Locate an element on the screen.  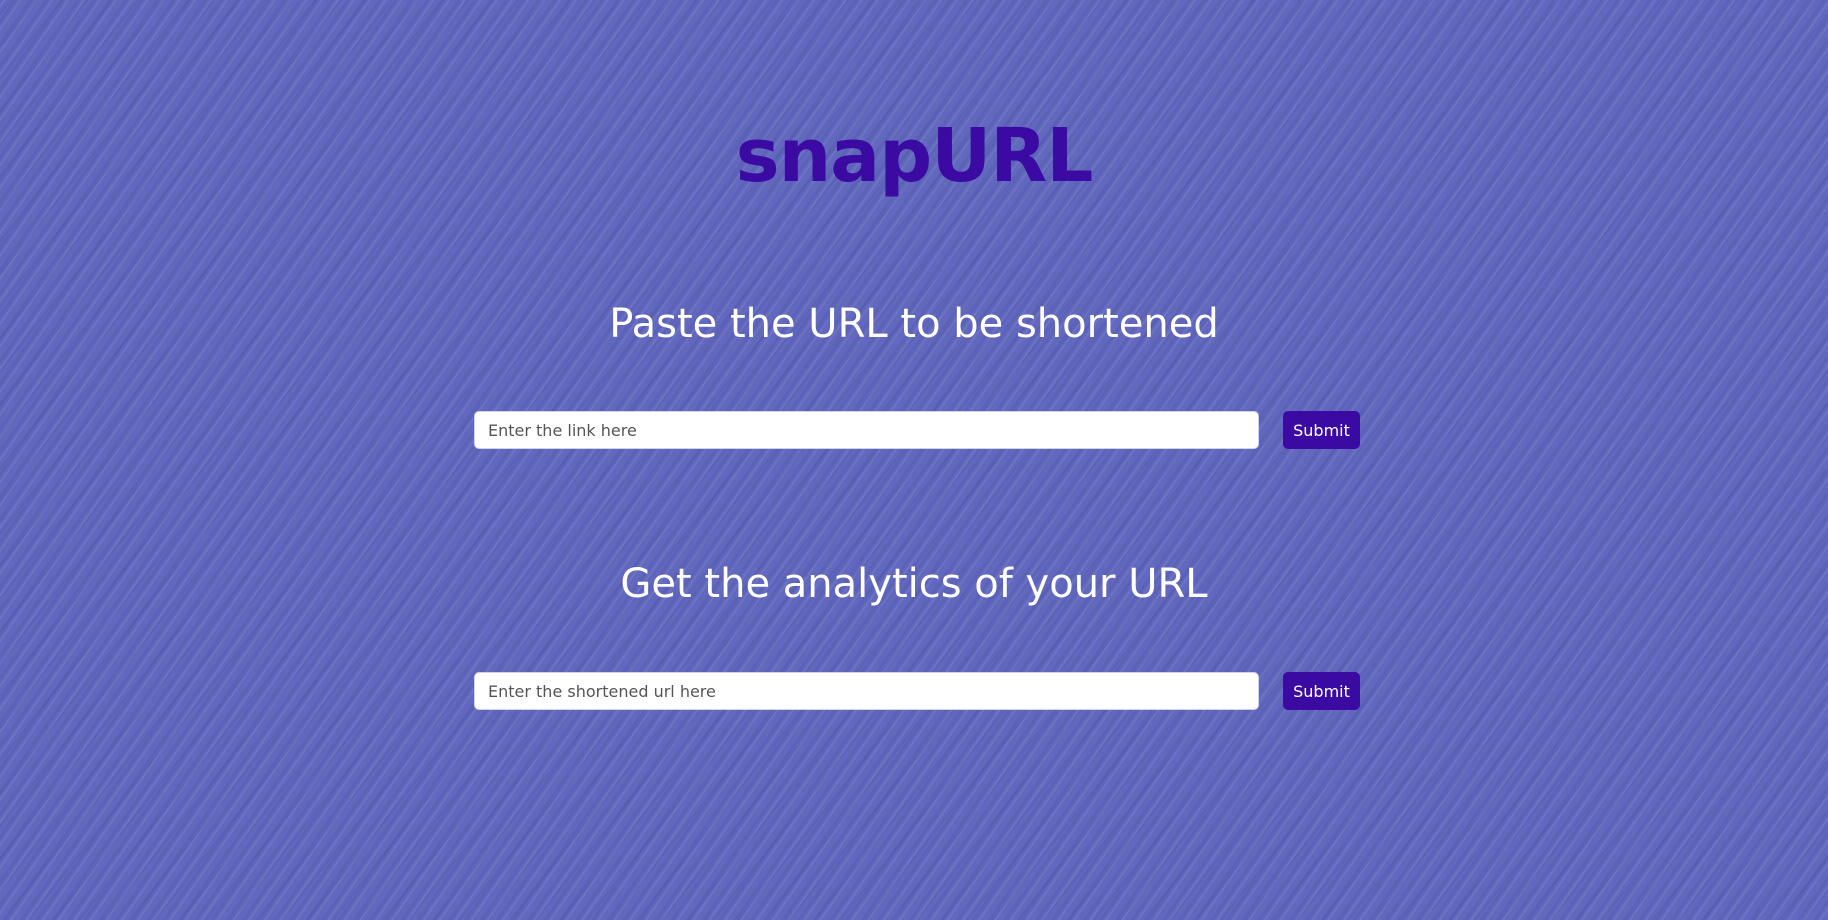
shorten-form: Submit is located at coordinates (917, 430).